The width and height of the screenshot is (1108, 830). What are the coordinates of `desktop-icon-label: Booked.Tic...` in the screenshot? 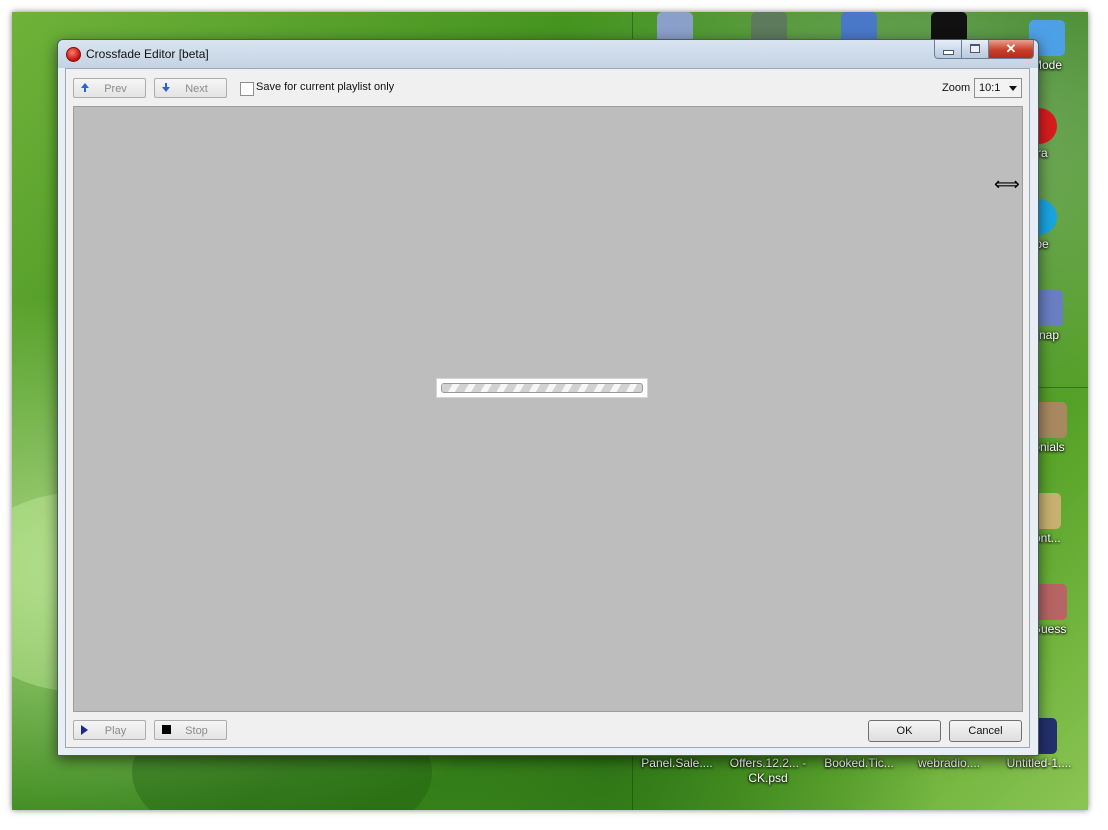 It's located at (859, 763).